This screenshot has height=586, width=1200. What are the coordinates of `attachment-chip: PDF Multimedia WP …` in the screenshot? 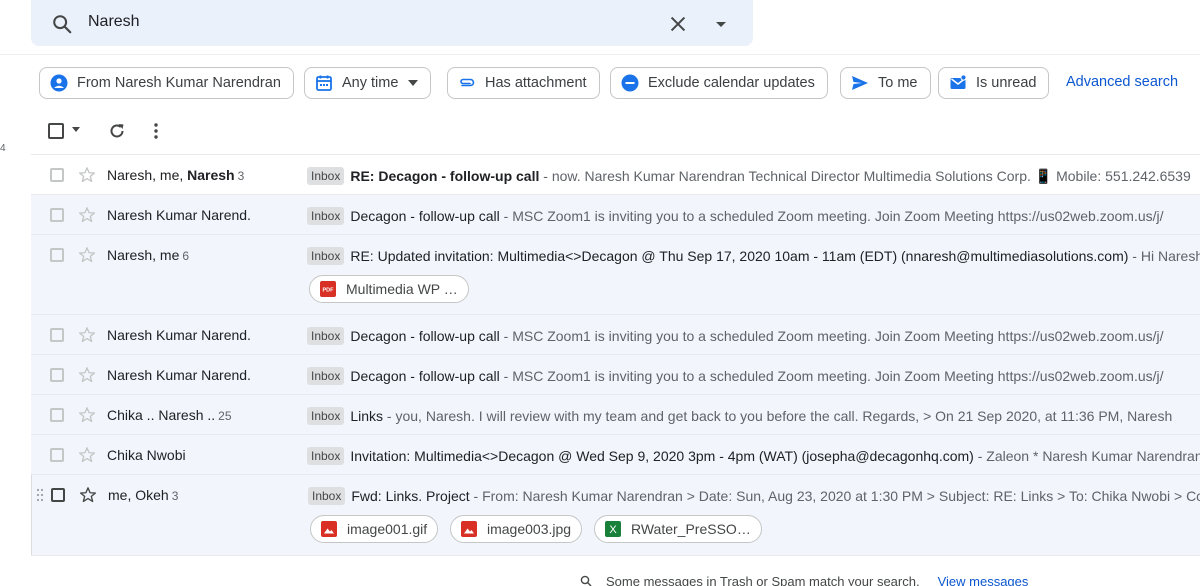 It's located at (389, 289).